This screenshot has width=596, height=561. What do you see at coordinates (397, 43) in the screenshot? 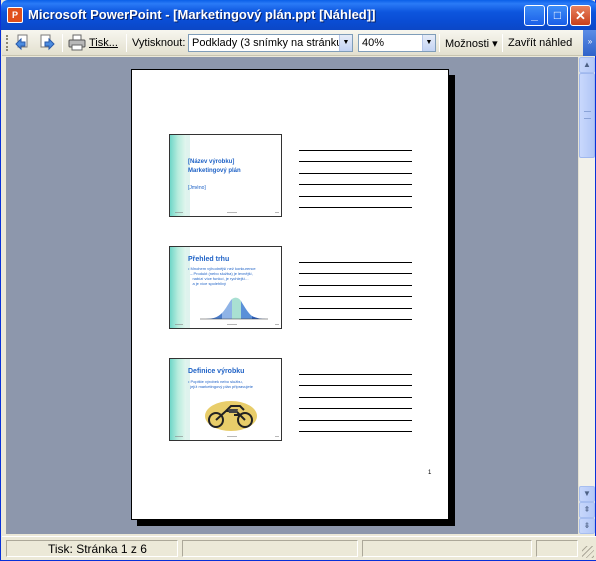
I see `zoom-dropdown: 40% ▼` at bounding box center [397, 43].